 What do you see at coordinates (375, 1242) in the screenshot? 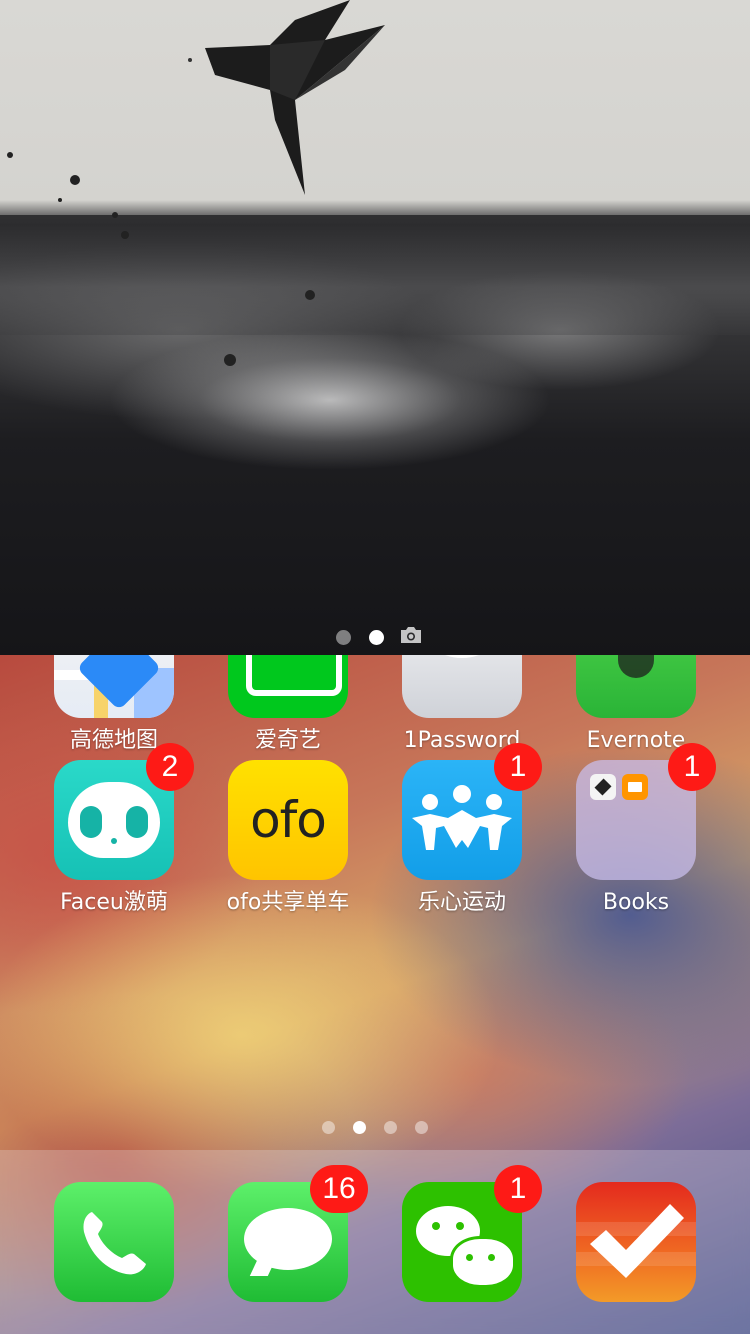
I see `dock: 16 1` at bounding box center [375, 1242].